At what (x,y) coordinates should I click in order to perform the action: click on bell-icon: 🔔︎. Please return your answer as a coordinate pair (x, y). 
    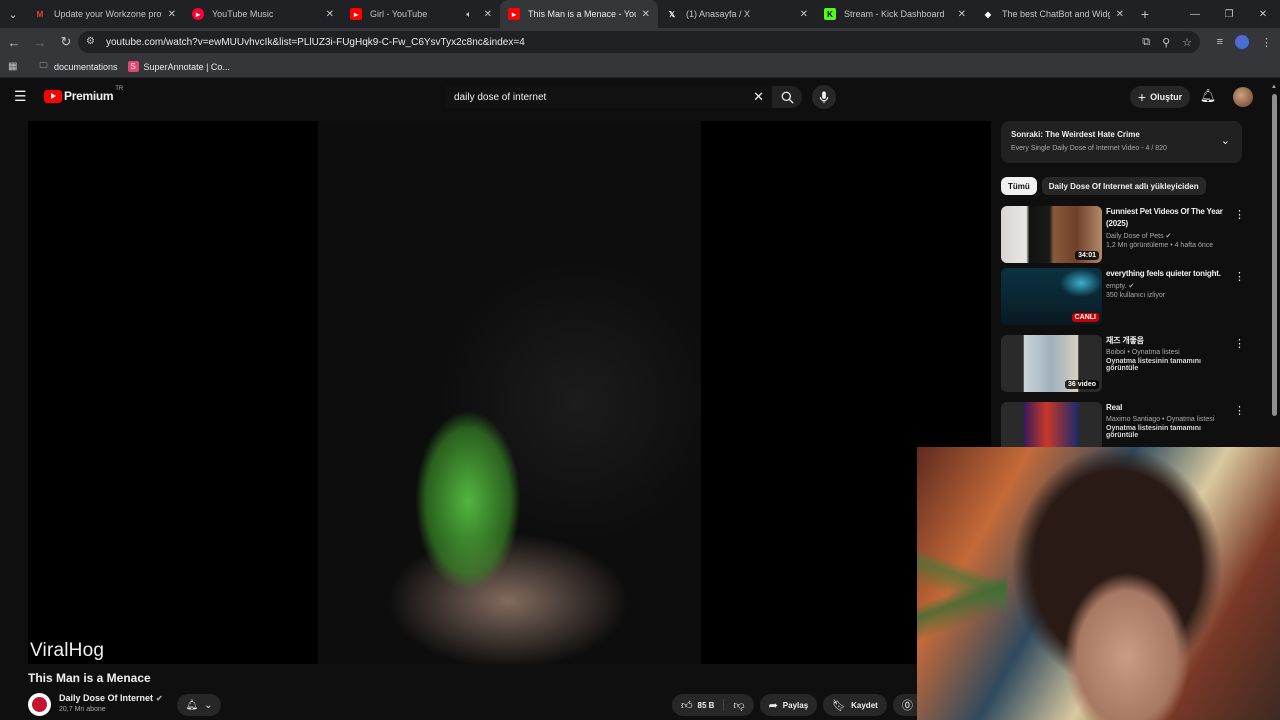
    Looking at the image, I should click on (192, 705).